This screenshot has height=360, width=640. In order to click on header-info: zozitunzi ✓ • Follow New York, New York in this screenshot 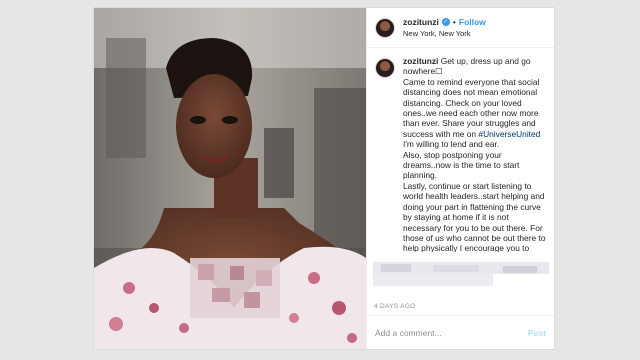, I will do `click(444, 28)`.